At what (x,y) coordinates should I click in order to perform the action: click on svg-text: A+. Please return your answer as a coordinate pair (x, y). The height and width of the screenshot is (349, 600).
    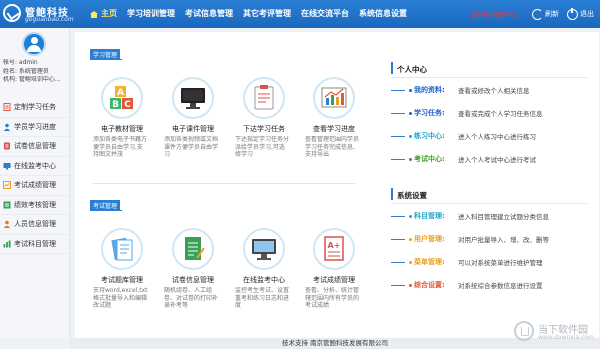
    Looking at the image, I should click on (334, 245).